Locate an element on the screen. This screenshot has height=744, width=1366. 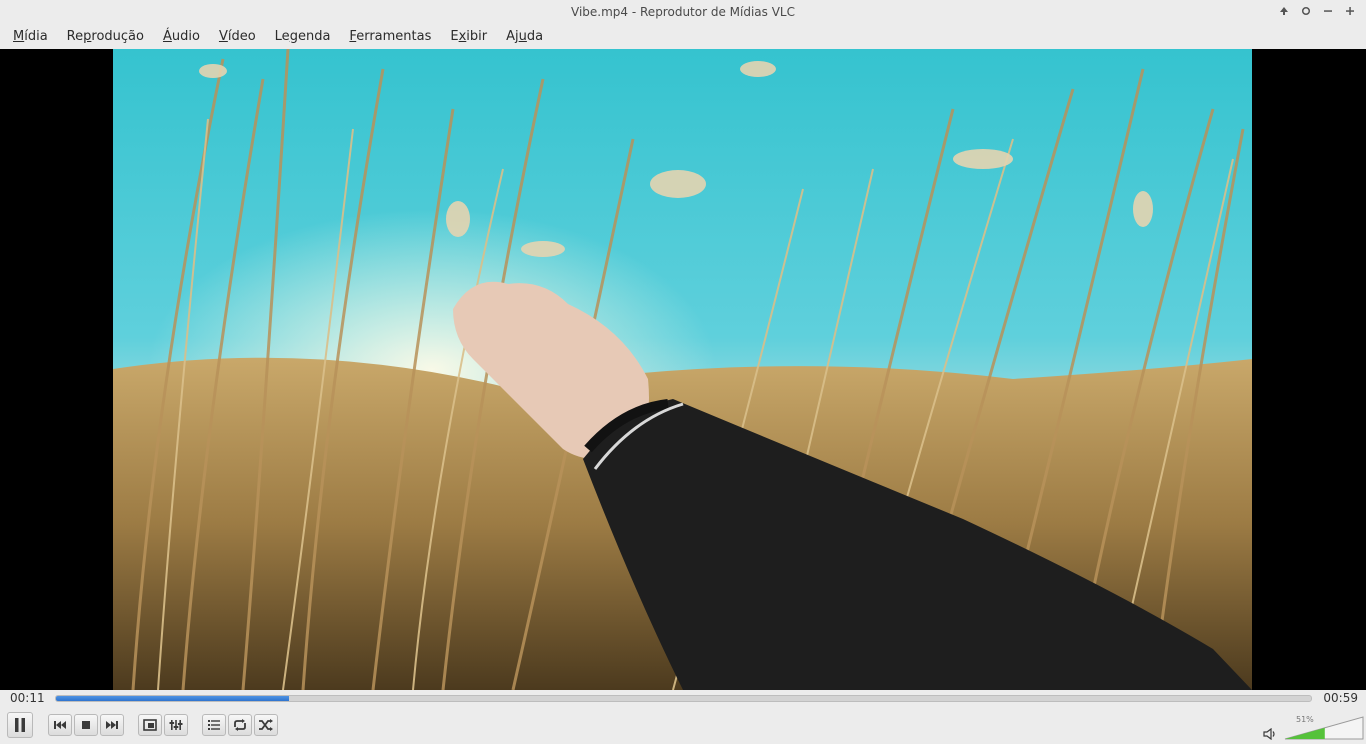
shuffle-button is located at coordinates (266, 725).